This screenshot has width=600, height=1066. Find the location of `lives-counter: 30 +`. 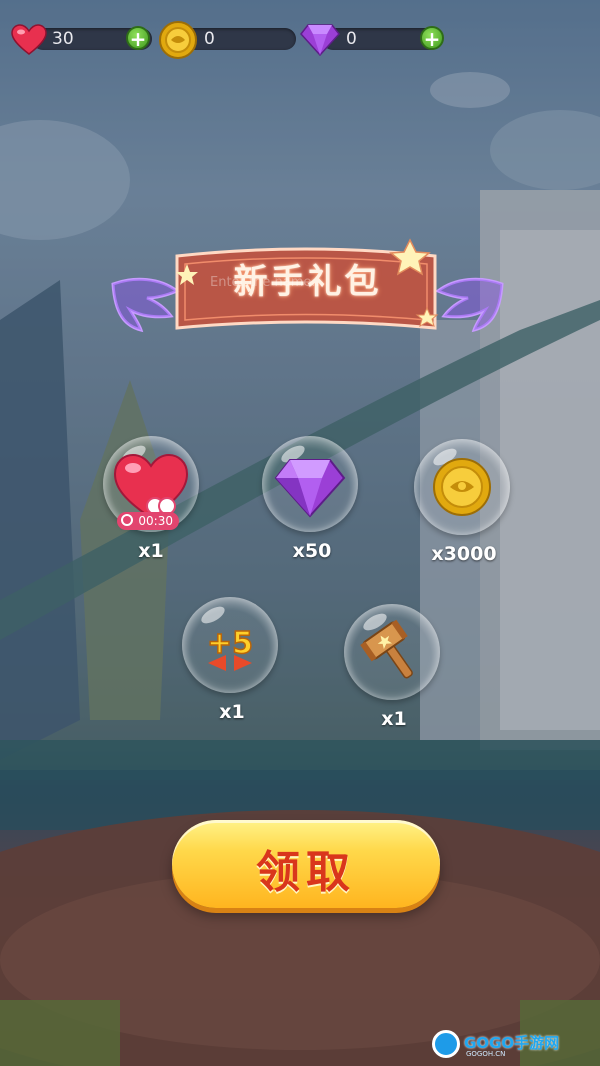

lives-counter: 30 + is located at coordinates (82, 39).